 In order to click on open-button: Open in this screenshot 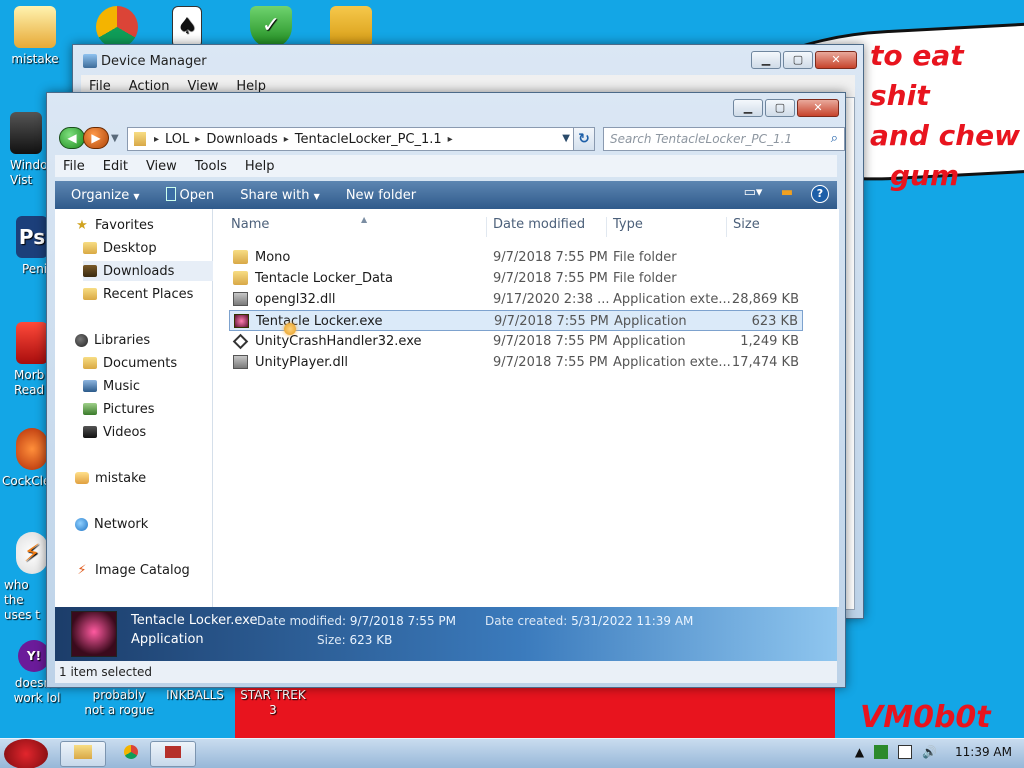, I will do `click(189, 195)`.